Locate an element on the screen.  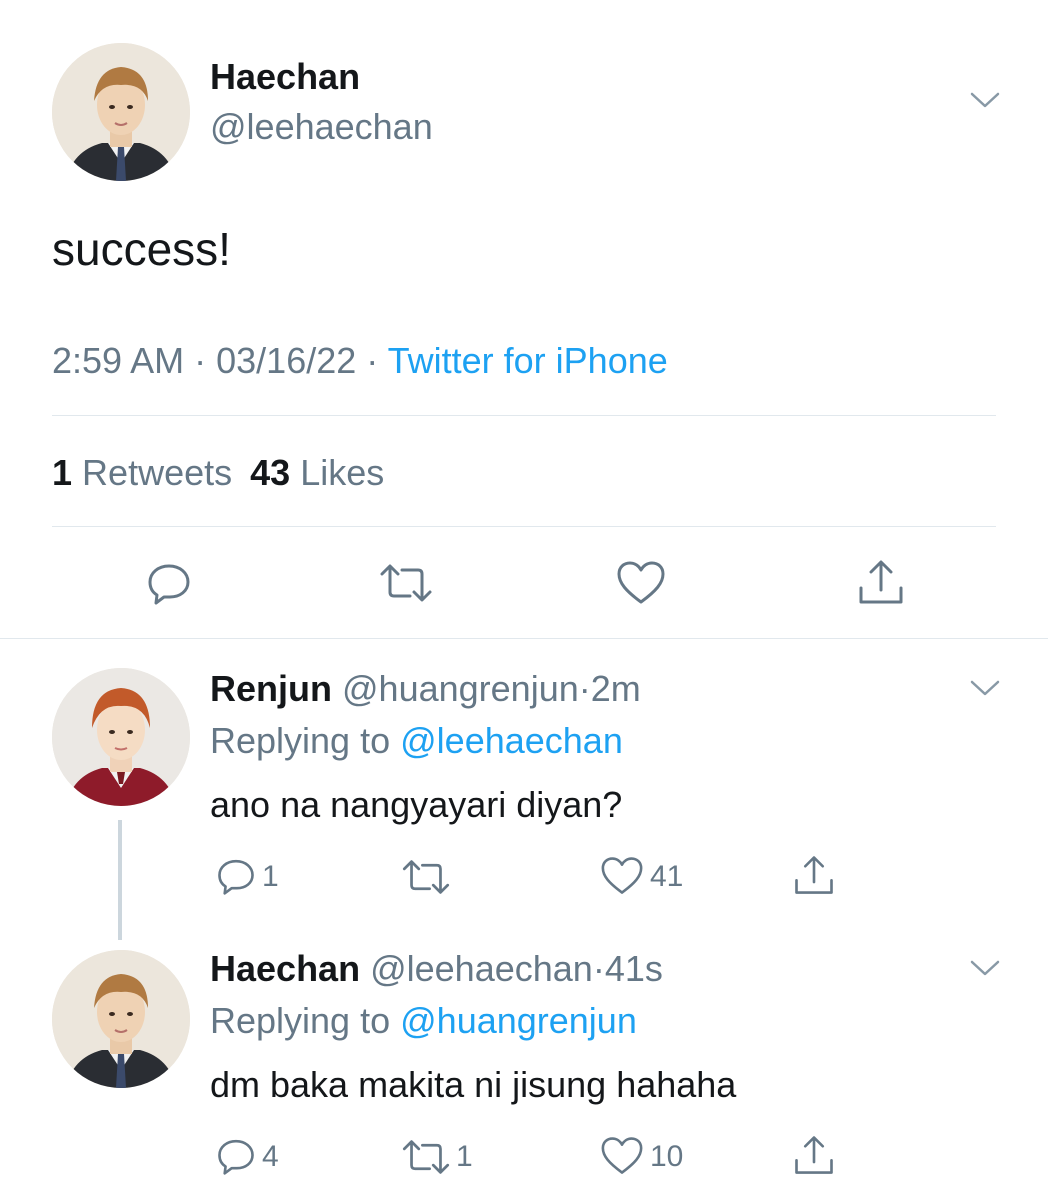
reply-time: 2m is located at coordinates (615, 688).